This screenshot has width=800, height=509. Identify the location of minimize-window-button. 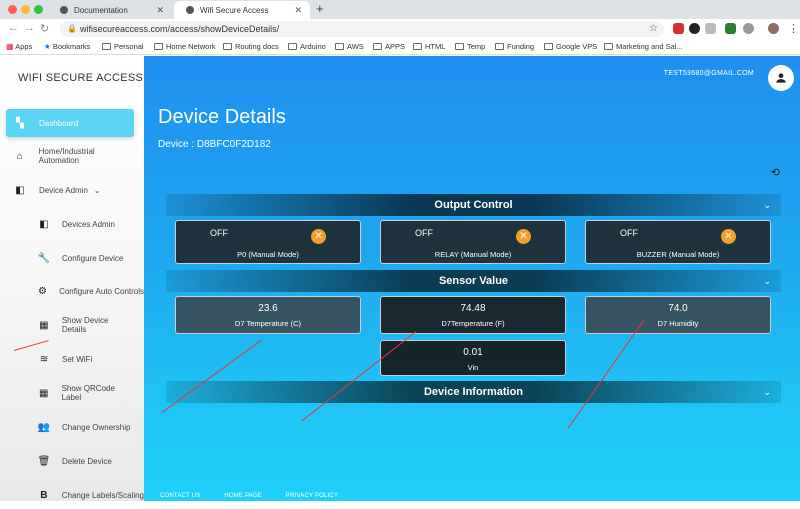
(25, 9).